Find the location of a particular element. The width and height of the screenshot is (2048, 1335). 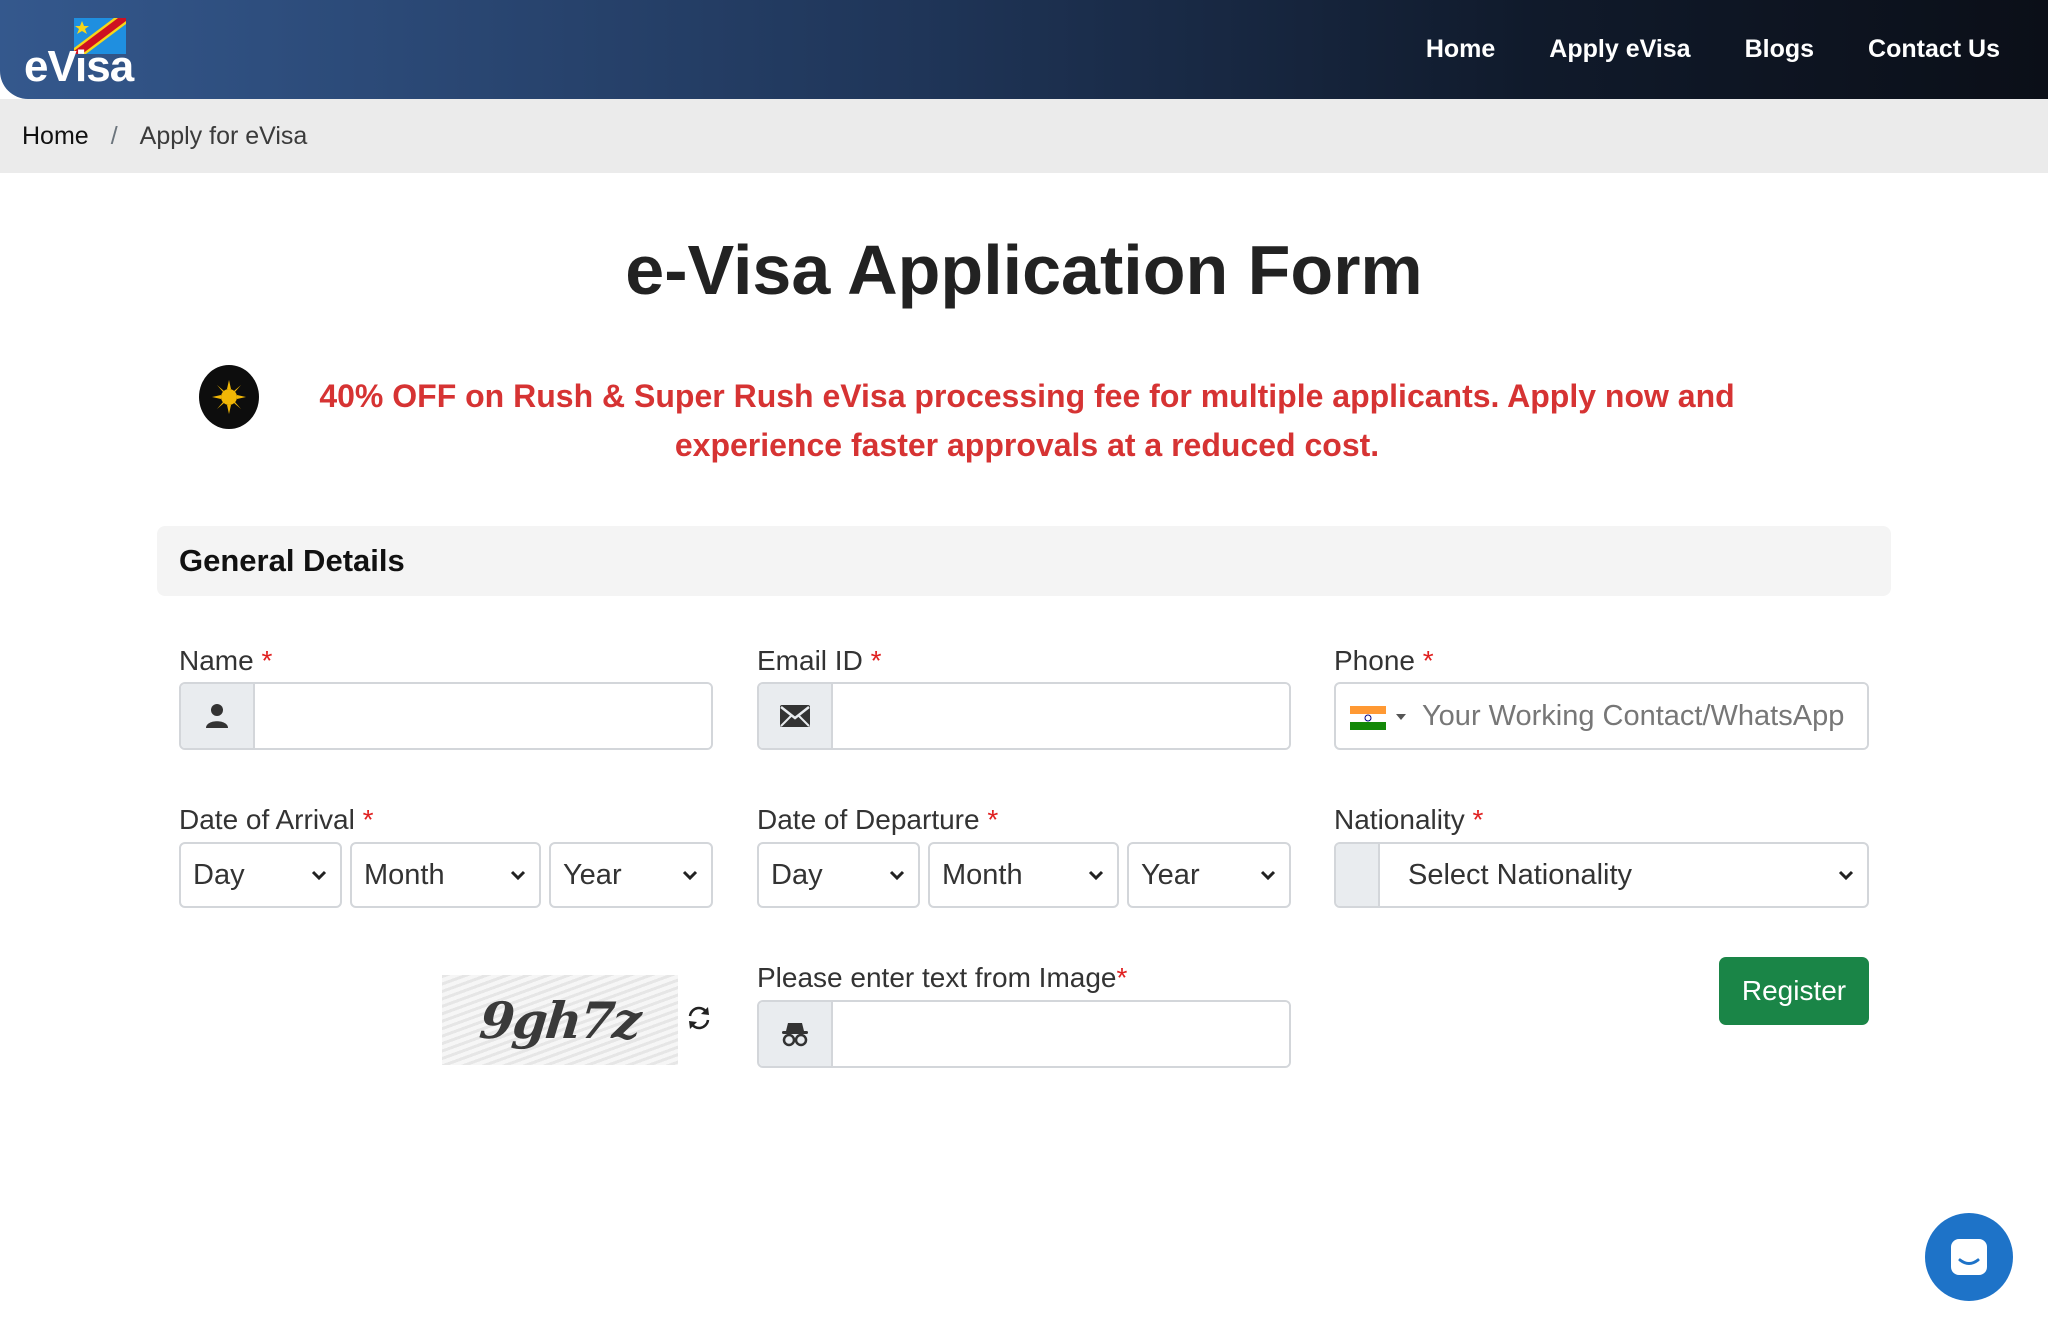

phone-label-text: Phone is located at coordinates (1374, 660).